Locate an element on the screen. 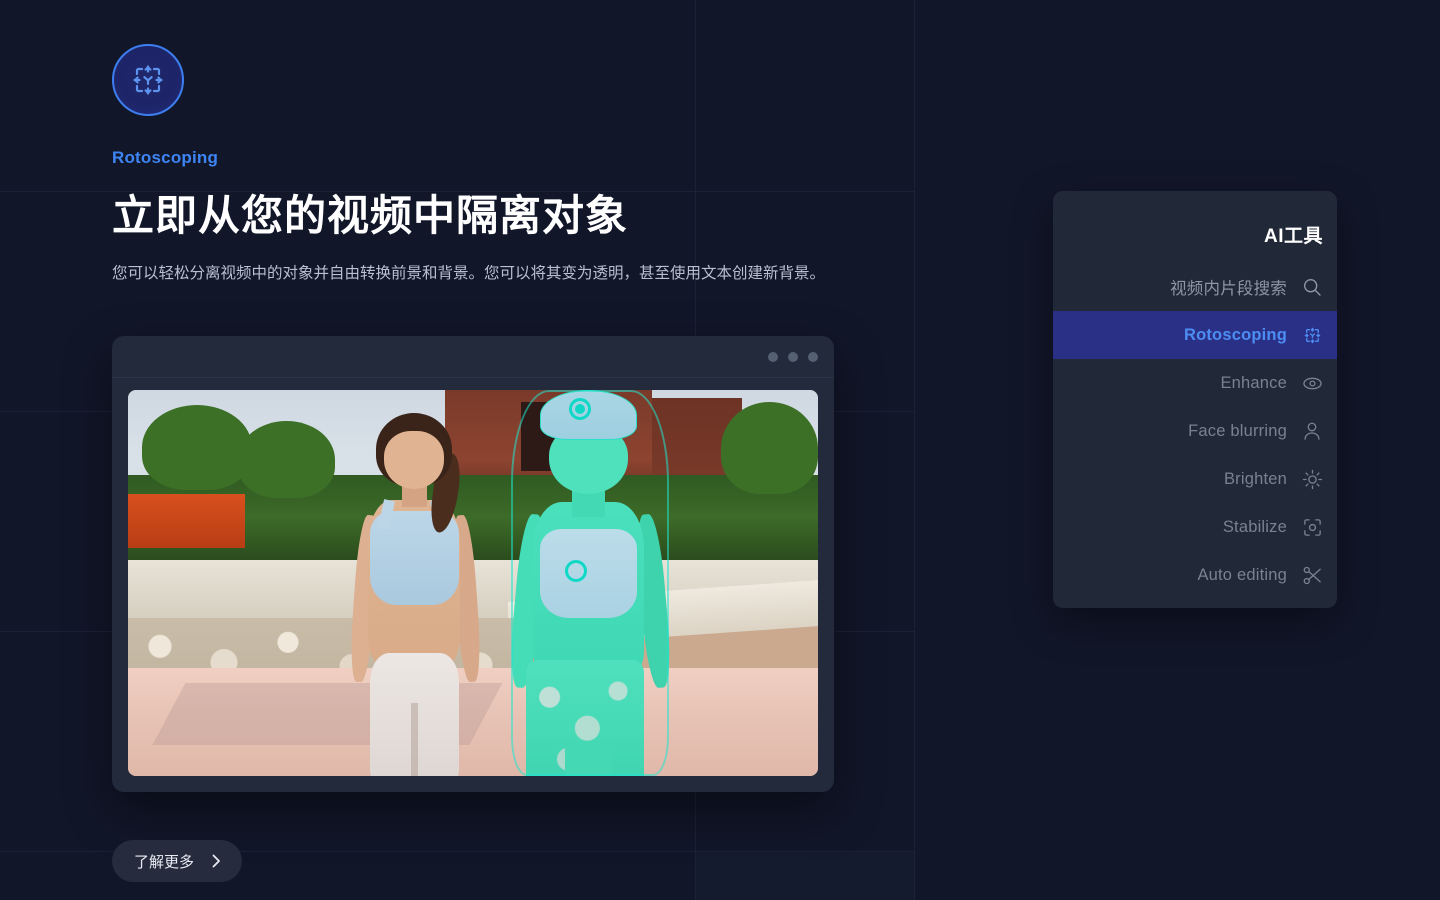 The height and width of the screenshot is (900, 1440). tool-item-video-search: 视频内片段搜索 is located at coordinates (1195, 287).